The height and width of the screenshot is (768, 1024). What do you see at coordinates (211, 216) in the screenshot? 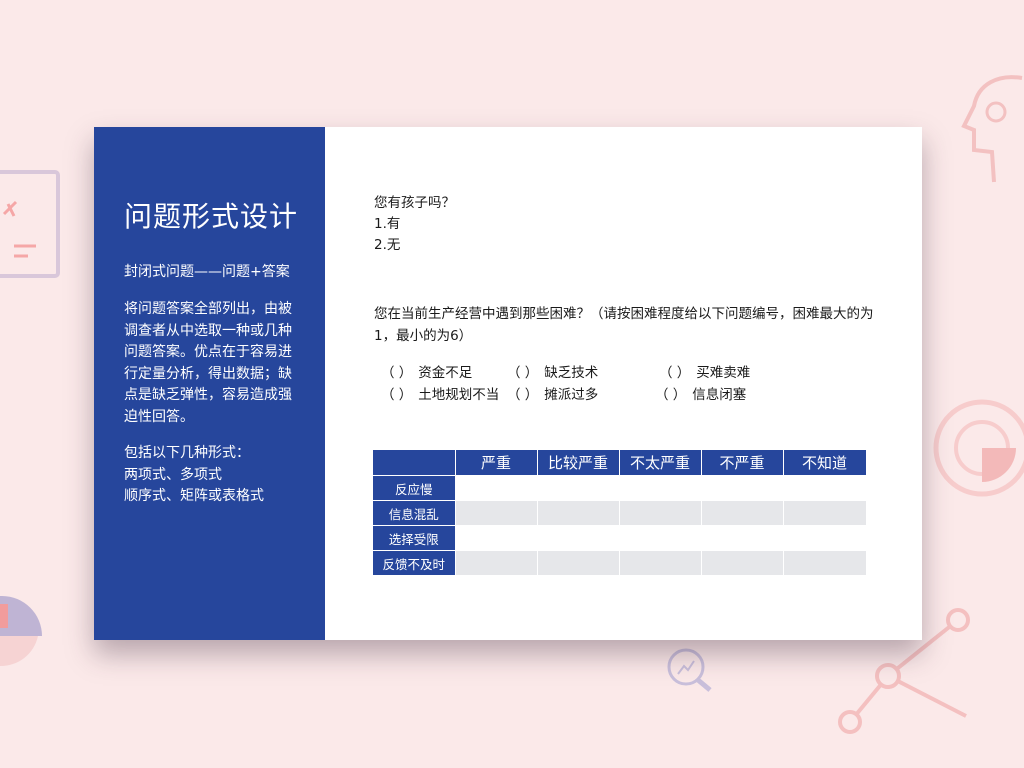
I see `page-title: 问题形式设计` at bounding box center [211, 216].